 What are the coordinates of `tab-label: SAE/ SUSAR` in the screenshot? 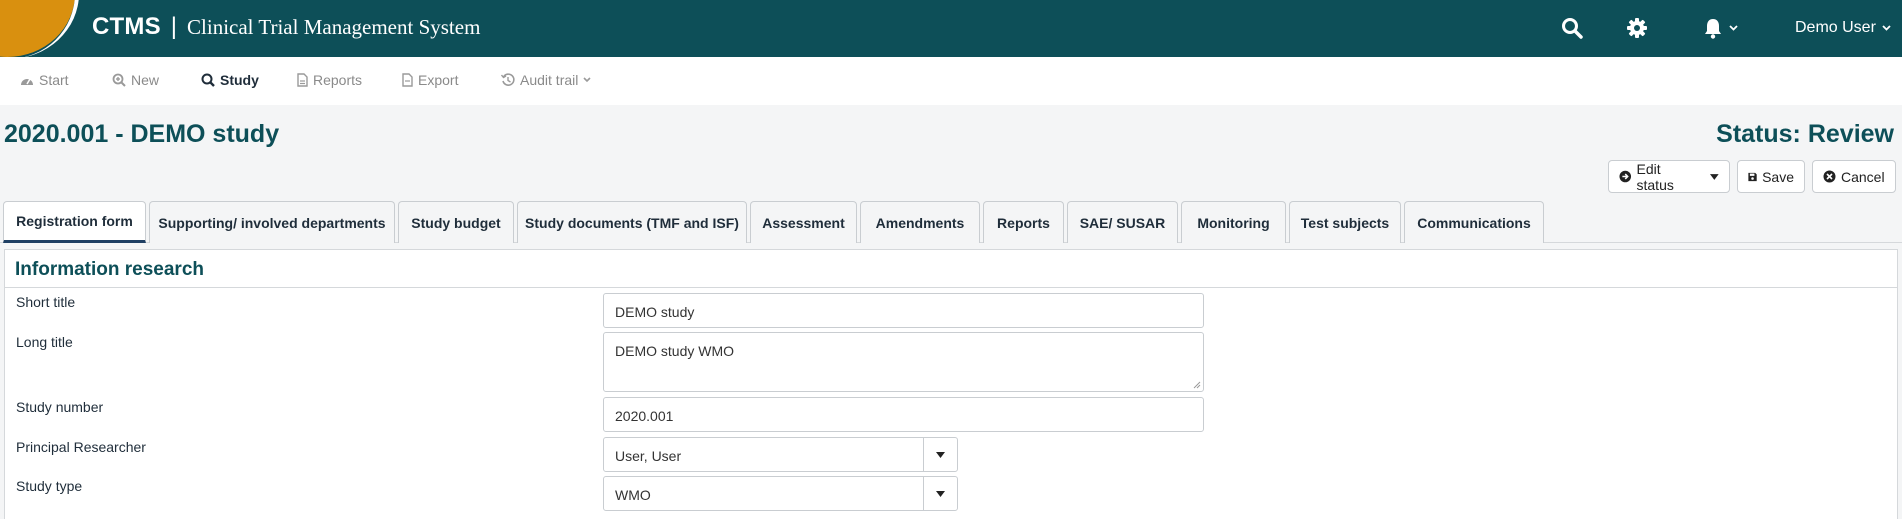 It's located at (1122, 222).